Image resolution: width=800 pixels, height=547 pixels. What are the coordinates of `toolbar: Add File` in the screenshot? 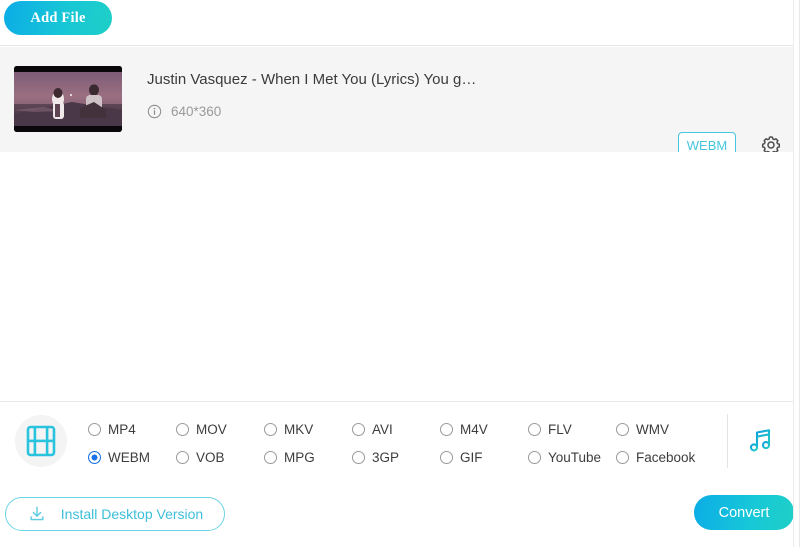 It's located at (397, 23).